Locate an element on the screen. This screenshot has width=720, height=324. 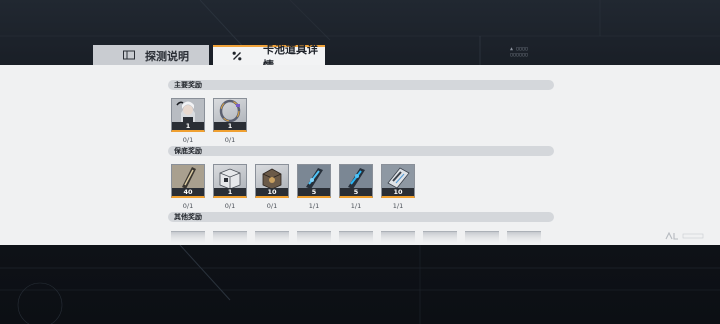
section-header-other: 其他奖励 is located at coordinates (361, 217).